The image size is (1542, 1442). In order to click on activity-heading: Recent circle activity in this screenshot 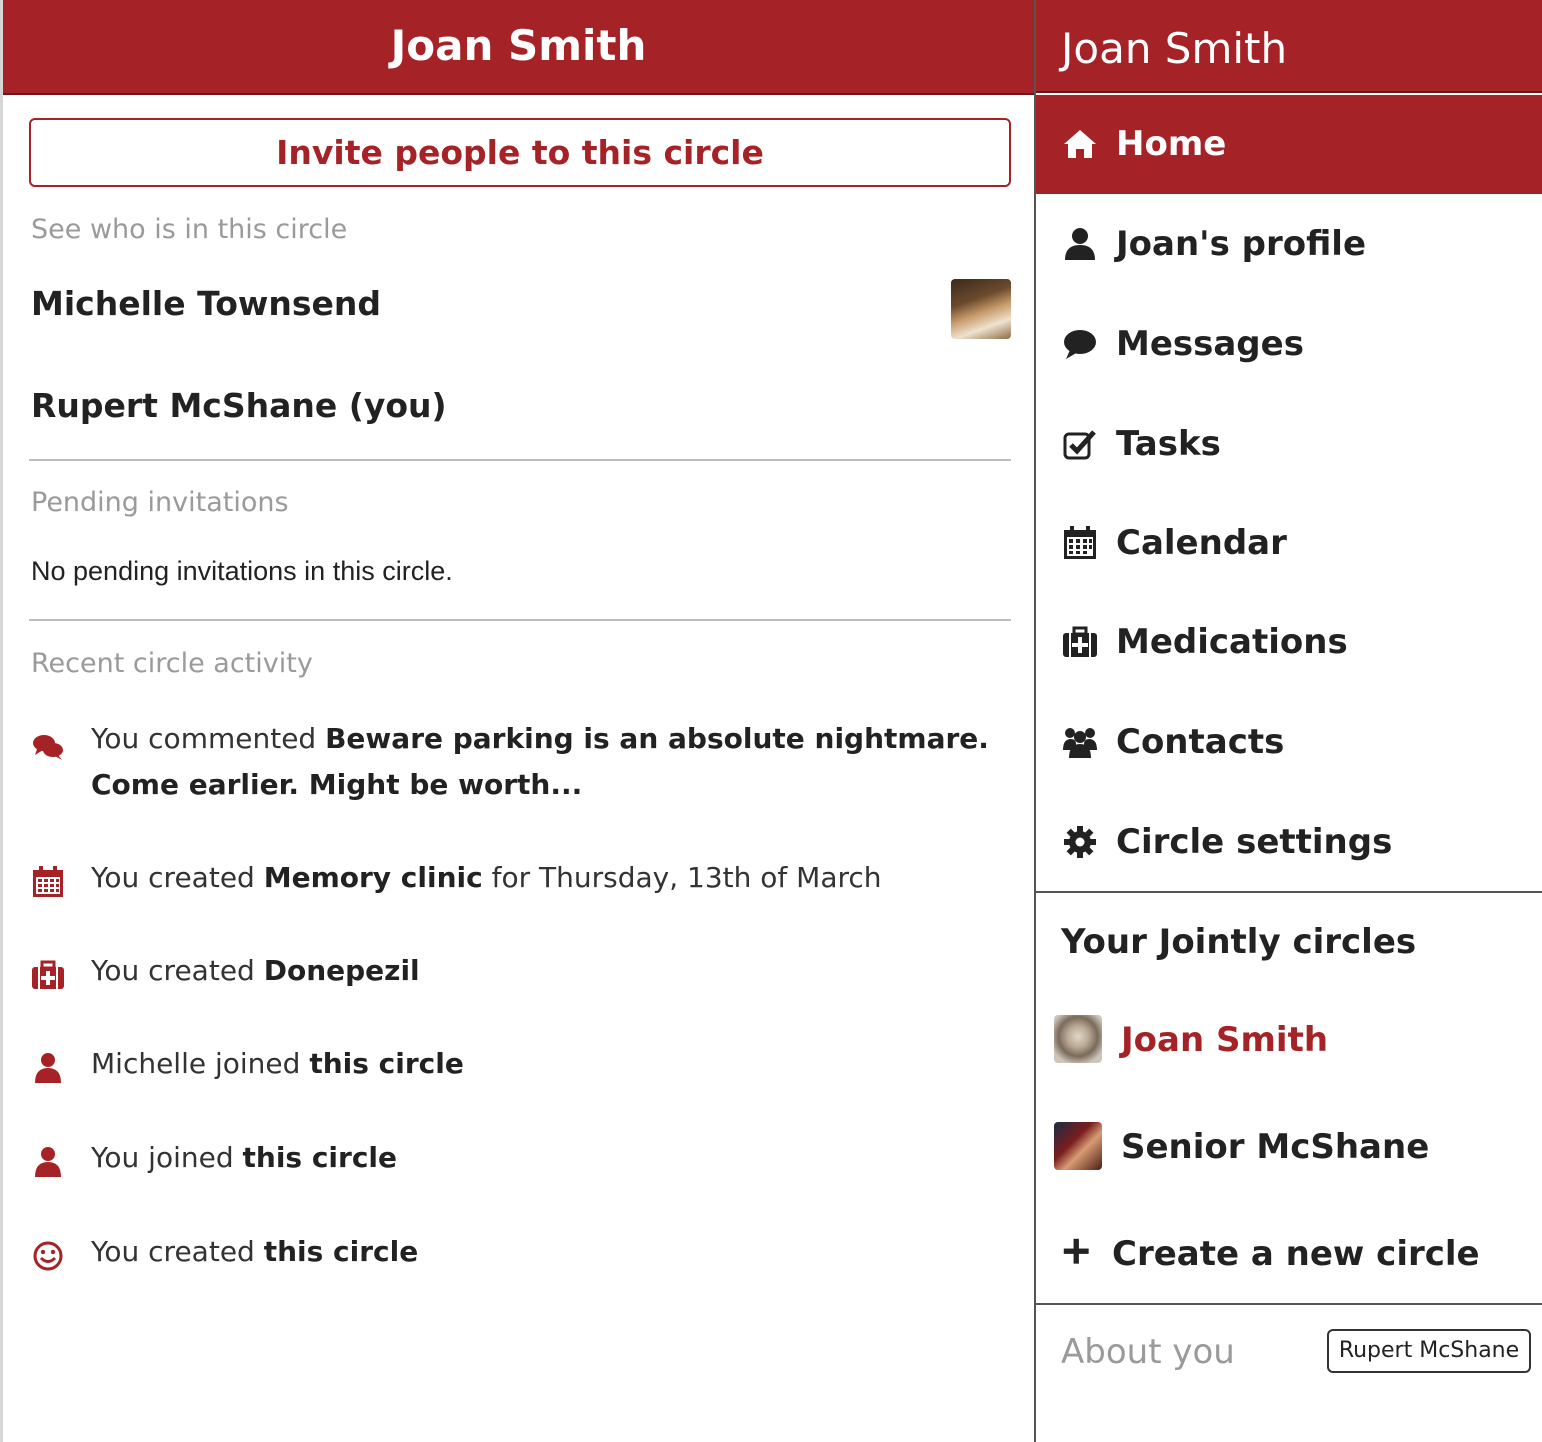, I will do `click(172, 663)`.